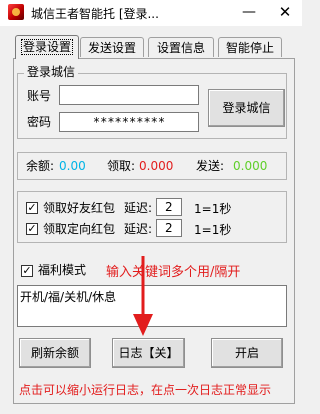 Image resolution: width=320 pixels, height=414 pixels. Describe the element at coordinates (285, 13) in the screenshot. I see `close-button: ✕` at that location.